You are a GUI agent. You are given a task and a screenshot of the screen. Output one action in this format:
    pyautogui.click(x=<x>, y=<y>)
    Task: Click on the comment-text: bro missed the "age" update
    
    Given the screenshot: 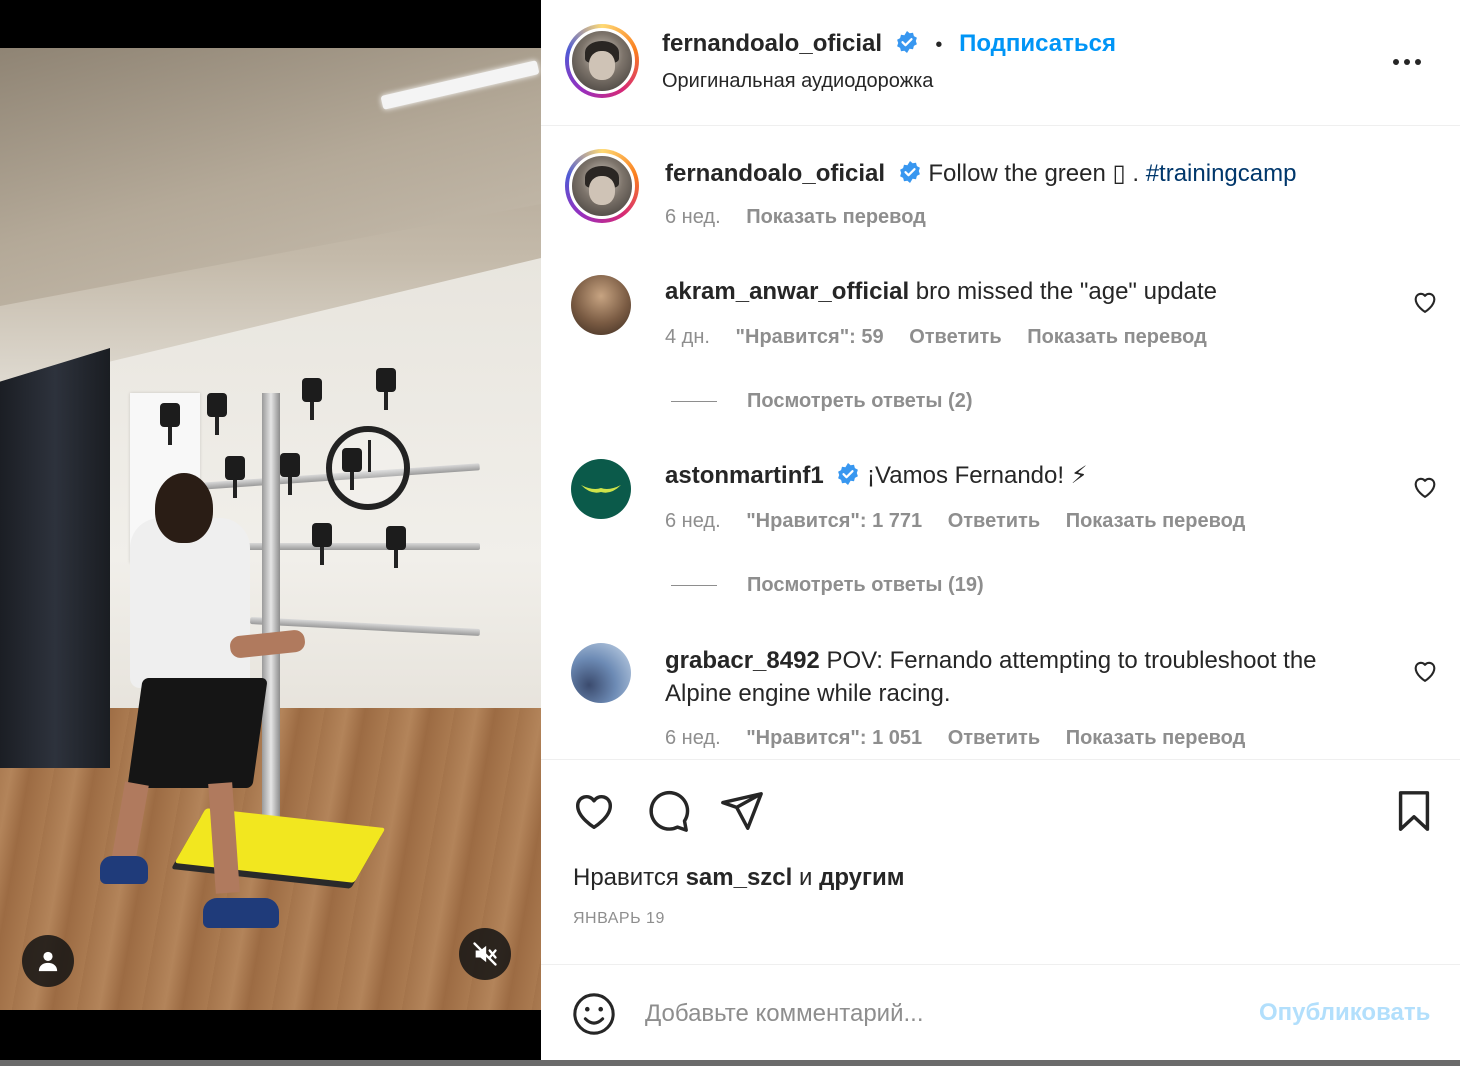 What is the action you would take?
    pyautogui.click(x=1066, y=291)
    